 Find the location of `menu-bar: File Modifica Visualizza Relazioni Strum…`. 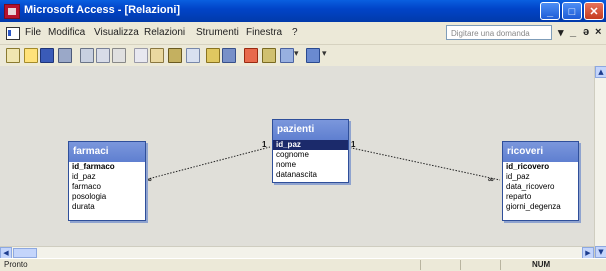

menu-bar: File Modifica Visualizza Relazioni Strum… is located at coordinates (303, 33).